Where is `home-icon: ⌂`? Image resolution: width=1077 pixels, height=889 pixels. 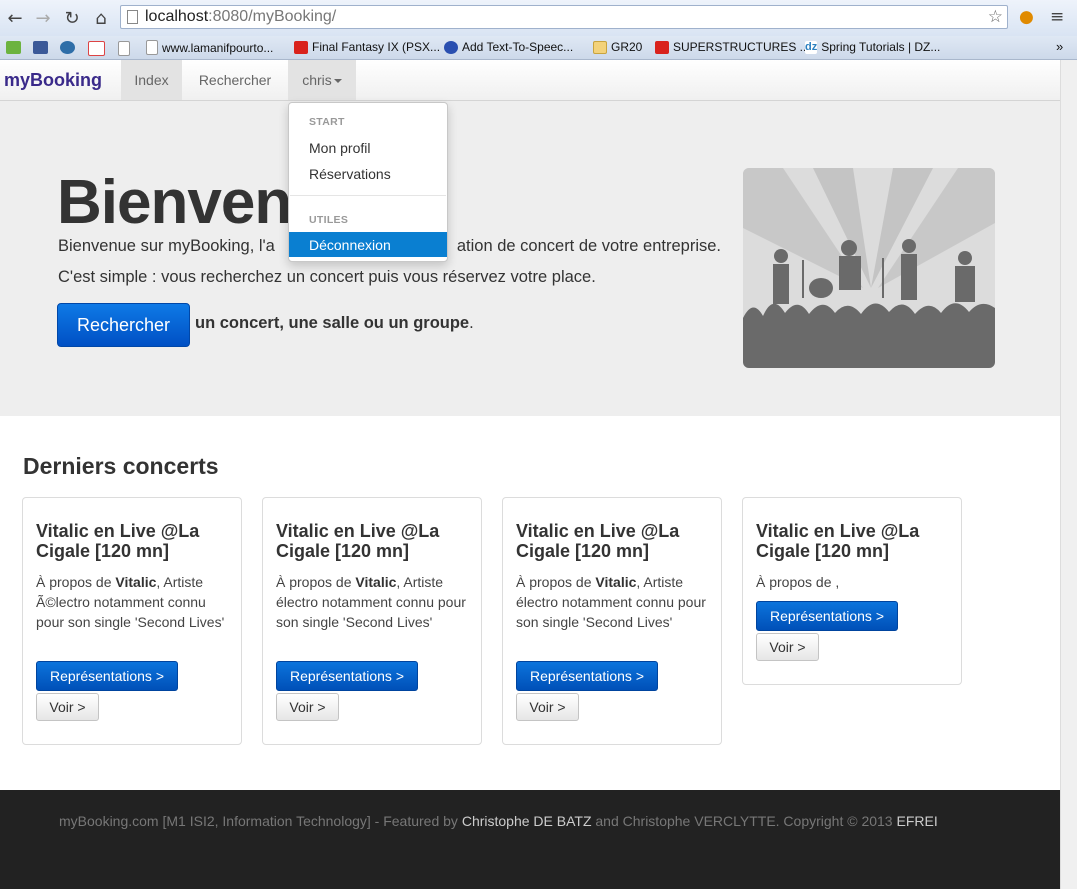 home-icon: ⌂ is located at coordinates (101, 18).